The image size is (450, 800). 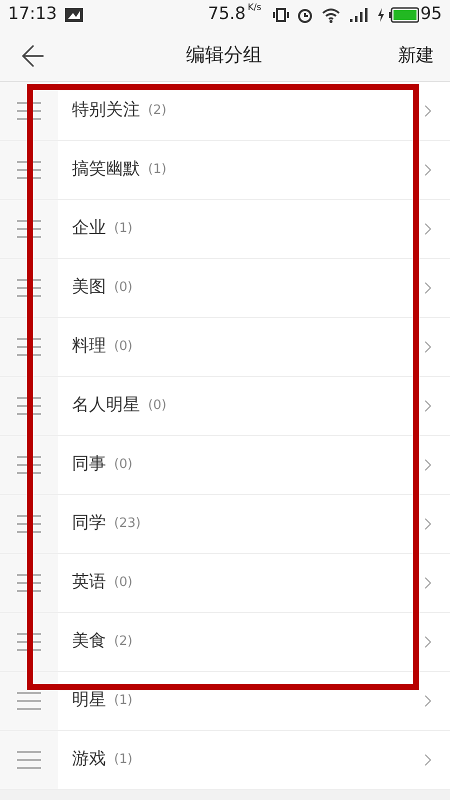 I want to click on group-count: (23), so click(x=127, y=524).